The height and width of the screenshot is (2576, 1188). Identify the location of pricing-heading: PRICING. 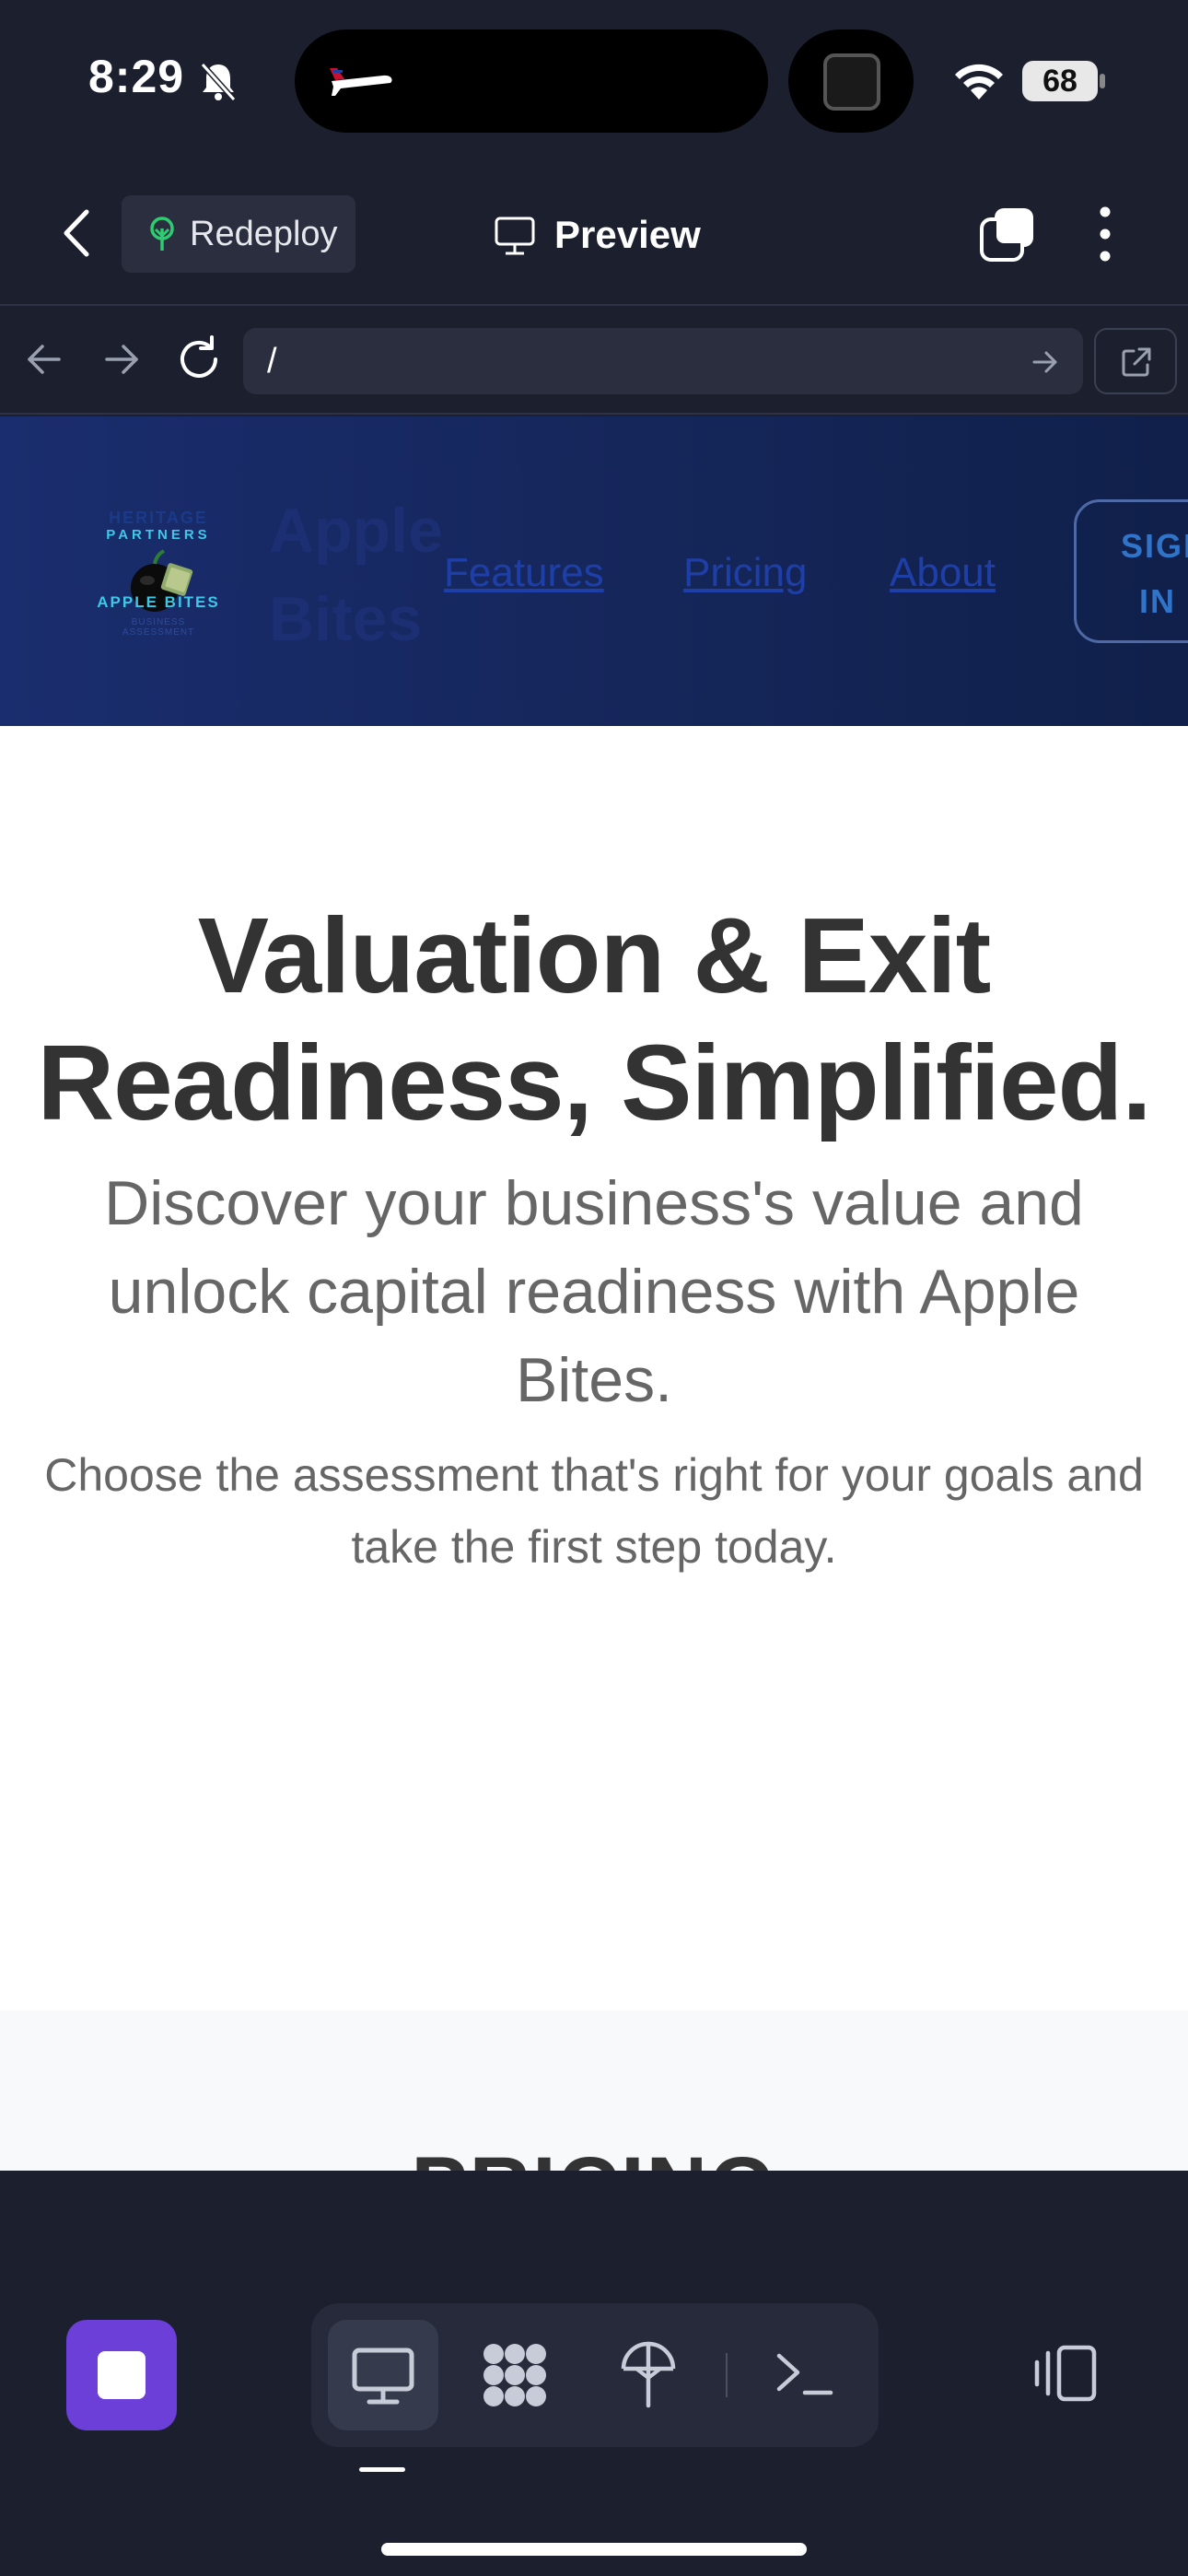
(594, 2155).